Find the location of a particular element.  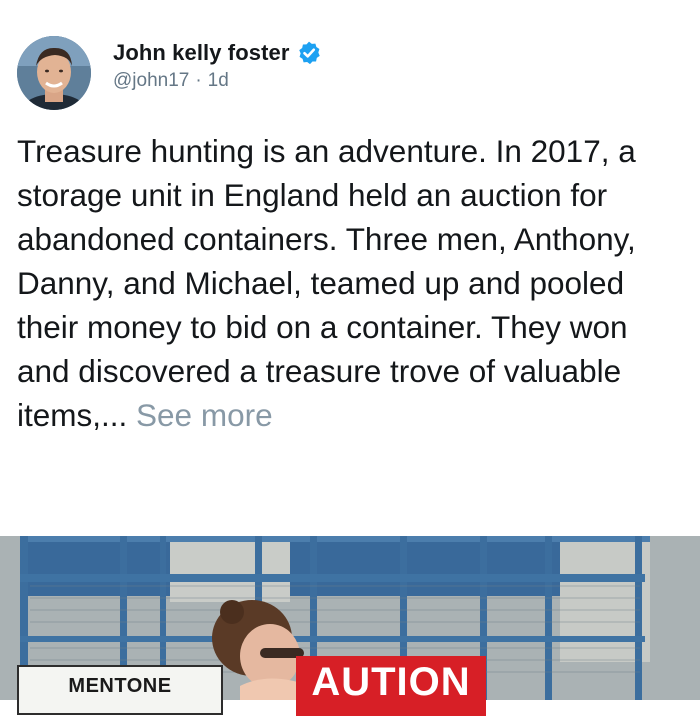

avatar is located at coordinates (54, 73).